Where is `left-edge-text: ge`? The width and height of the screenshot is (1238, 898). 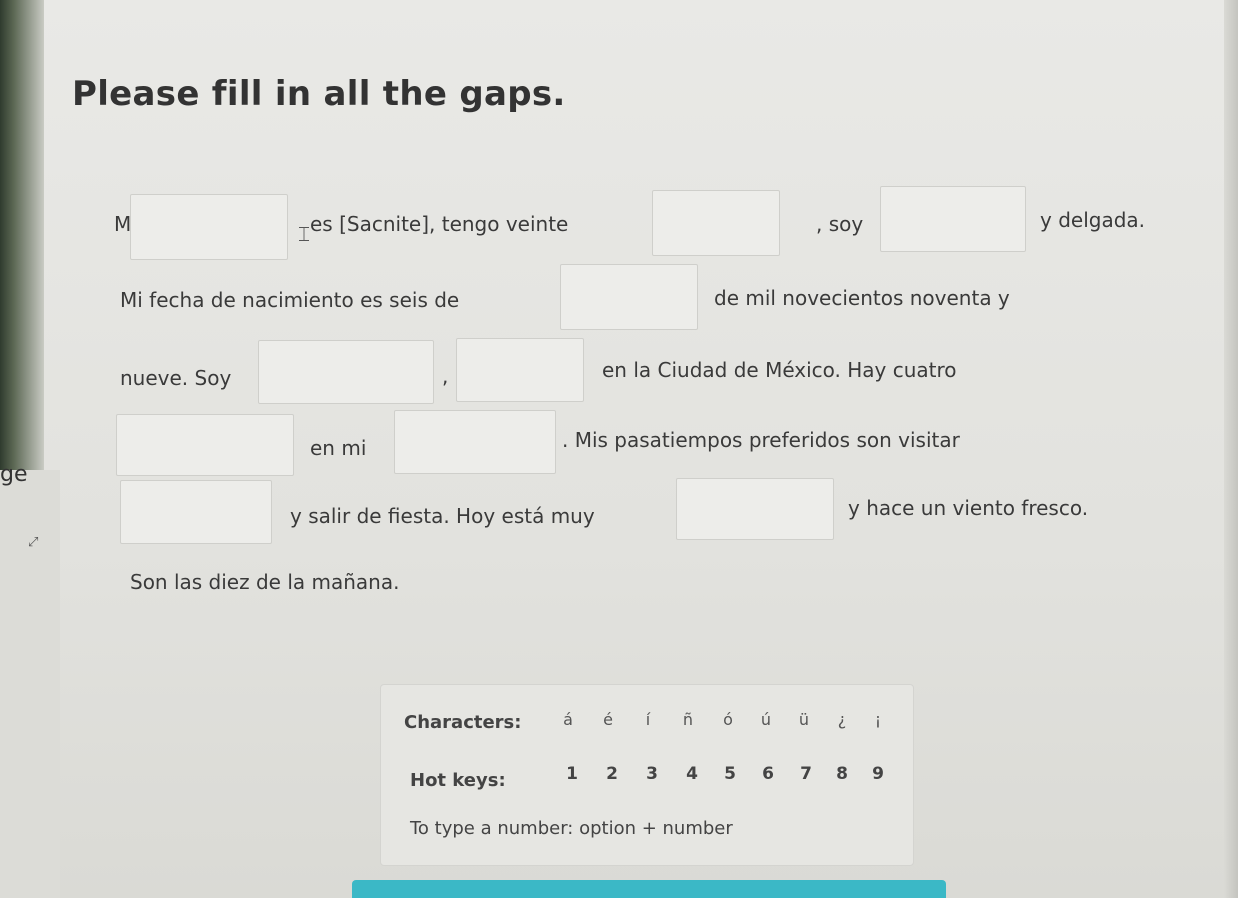 left-edge-text: ge is located at coordinates (14, 474).